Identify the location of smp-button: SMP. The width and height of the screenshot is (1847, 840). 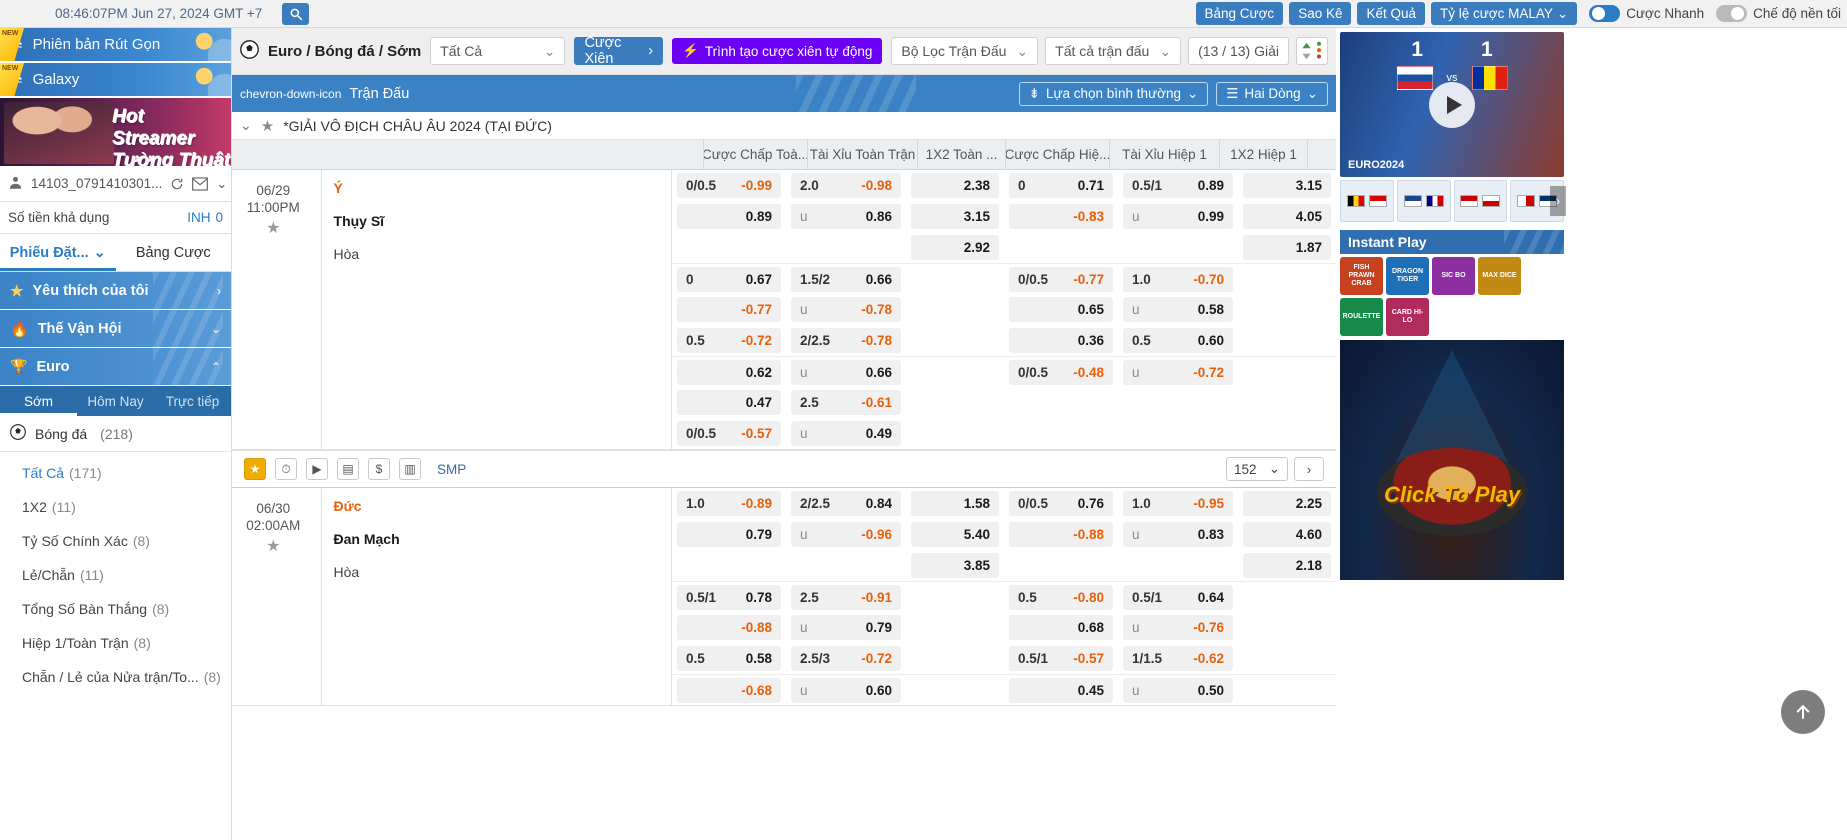
(452, 469).